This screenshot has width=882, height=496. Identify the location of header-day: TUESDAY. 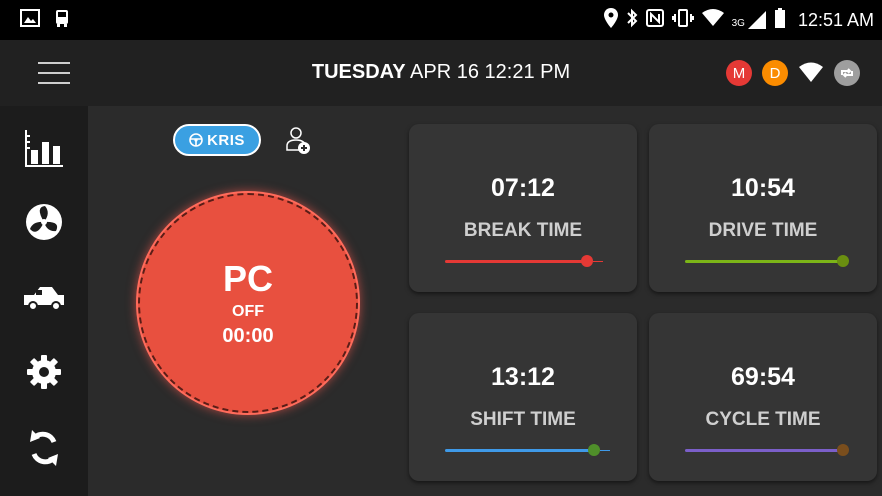
(358, 72).